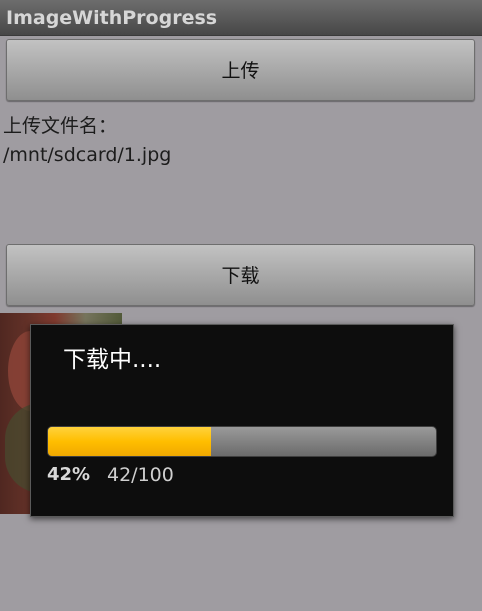  What do you see at coordinates (242, 441) in the screenshot?
I see `progress-bar` at bounding box center [242, 441].